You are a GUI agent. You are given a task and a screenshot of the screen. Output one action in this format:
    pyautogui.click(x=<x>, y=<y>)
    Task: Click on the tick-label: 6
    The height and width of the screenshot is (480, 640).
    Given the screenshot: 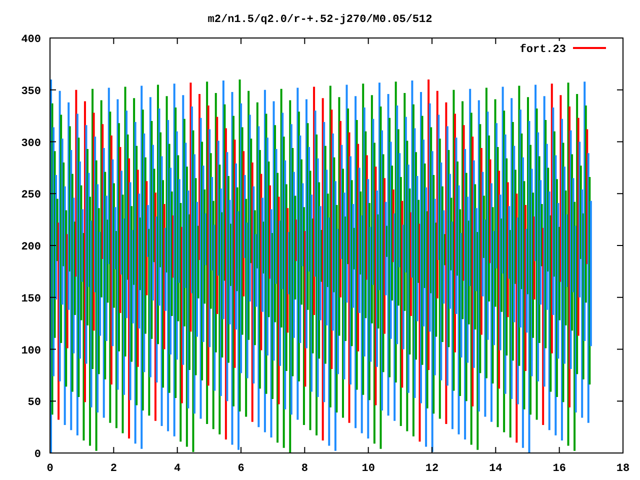 What is the action you would take?
    pyautogui.click(x=241, y=469)
    